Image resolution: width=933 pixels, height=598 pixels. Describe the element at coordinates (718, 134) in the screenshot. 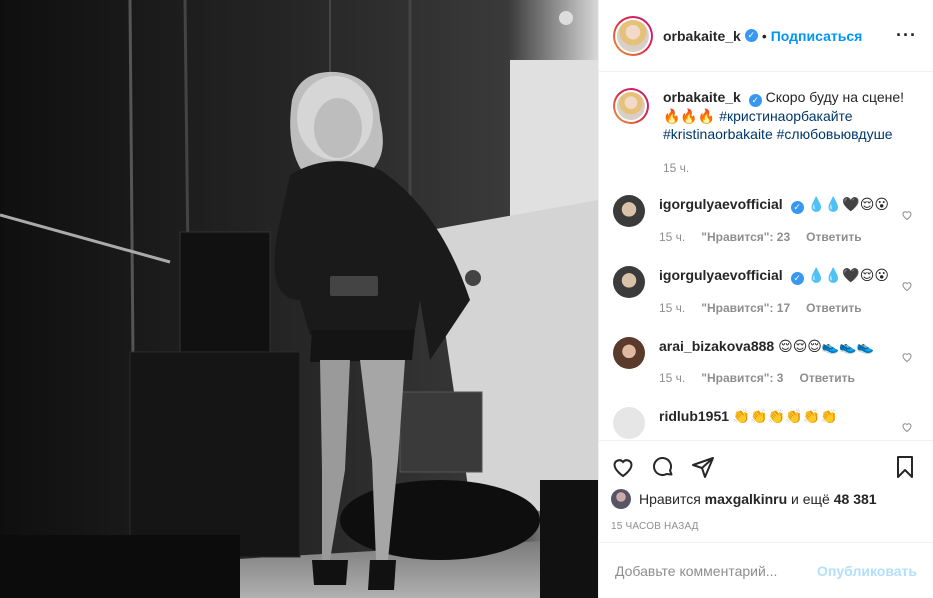

I see `hashtag-link: #kristinaorbakaite` at that location.